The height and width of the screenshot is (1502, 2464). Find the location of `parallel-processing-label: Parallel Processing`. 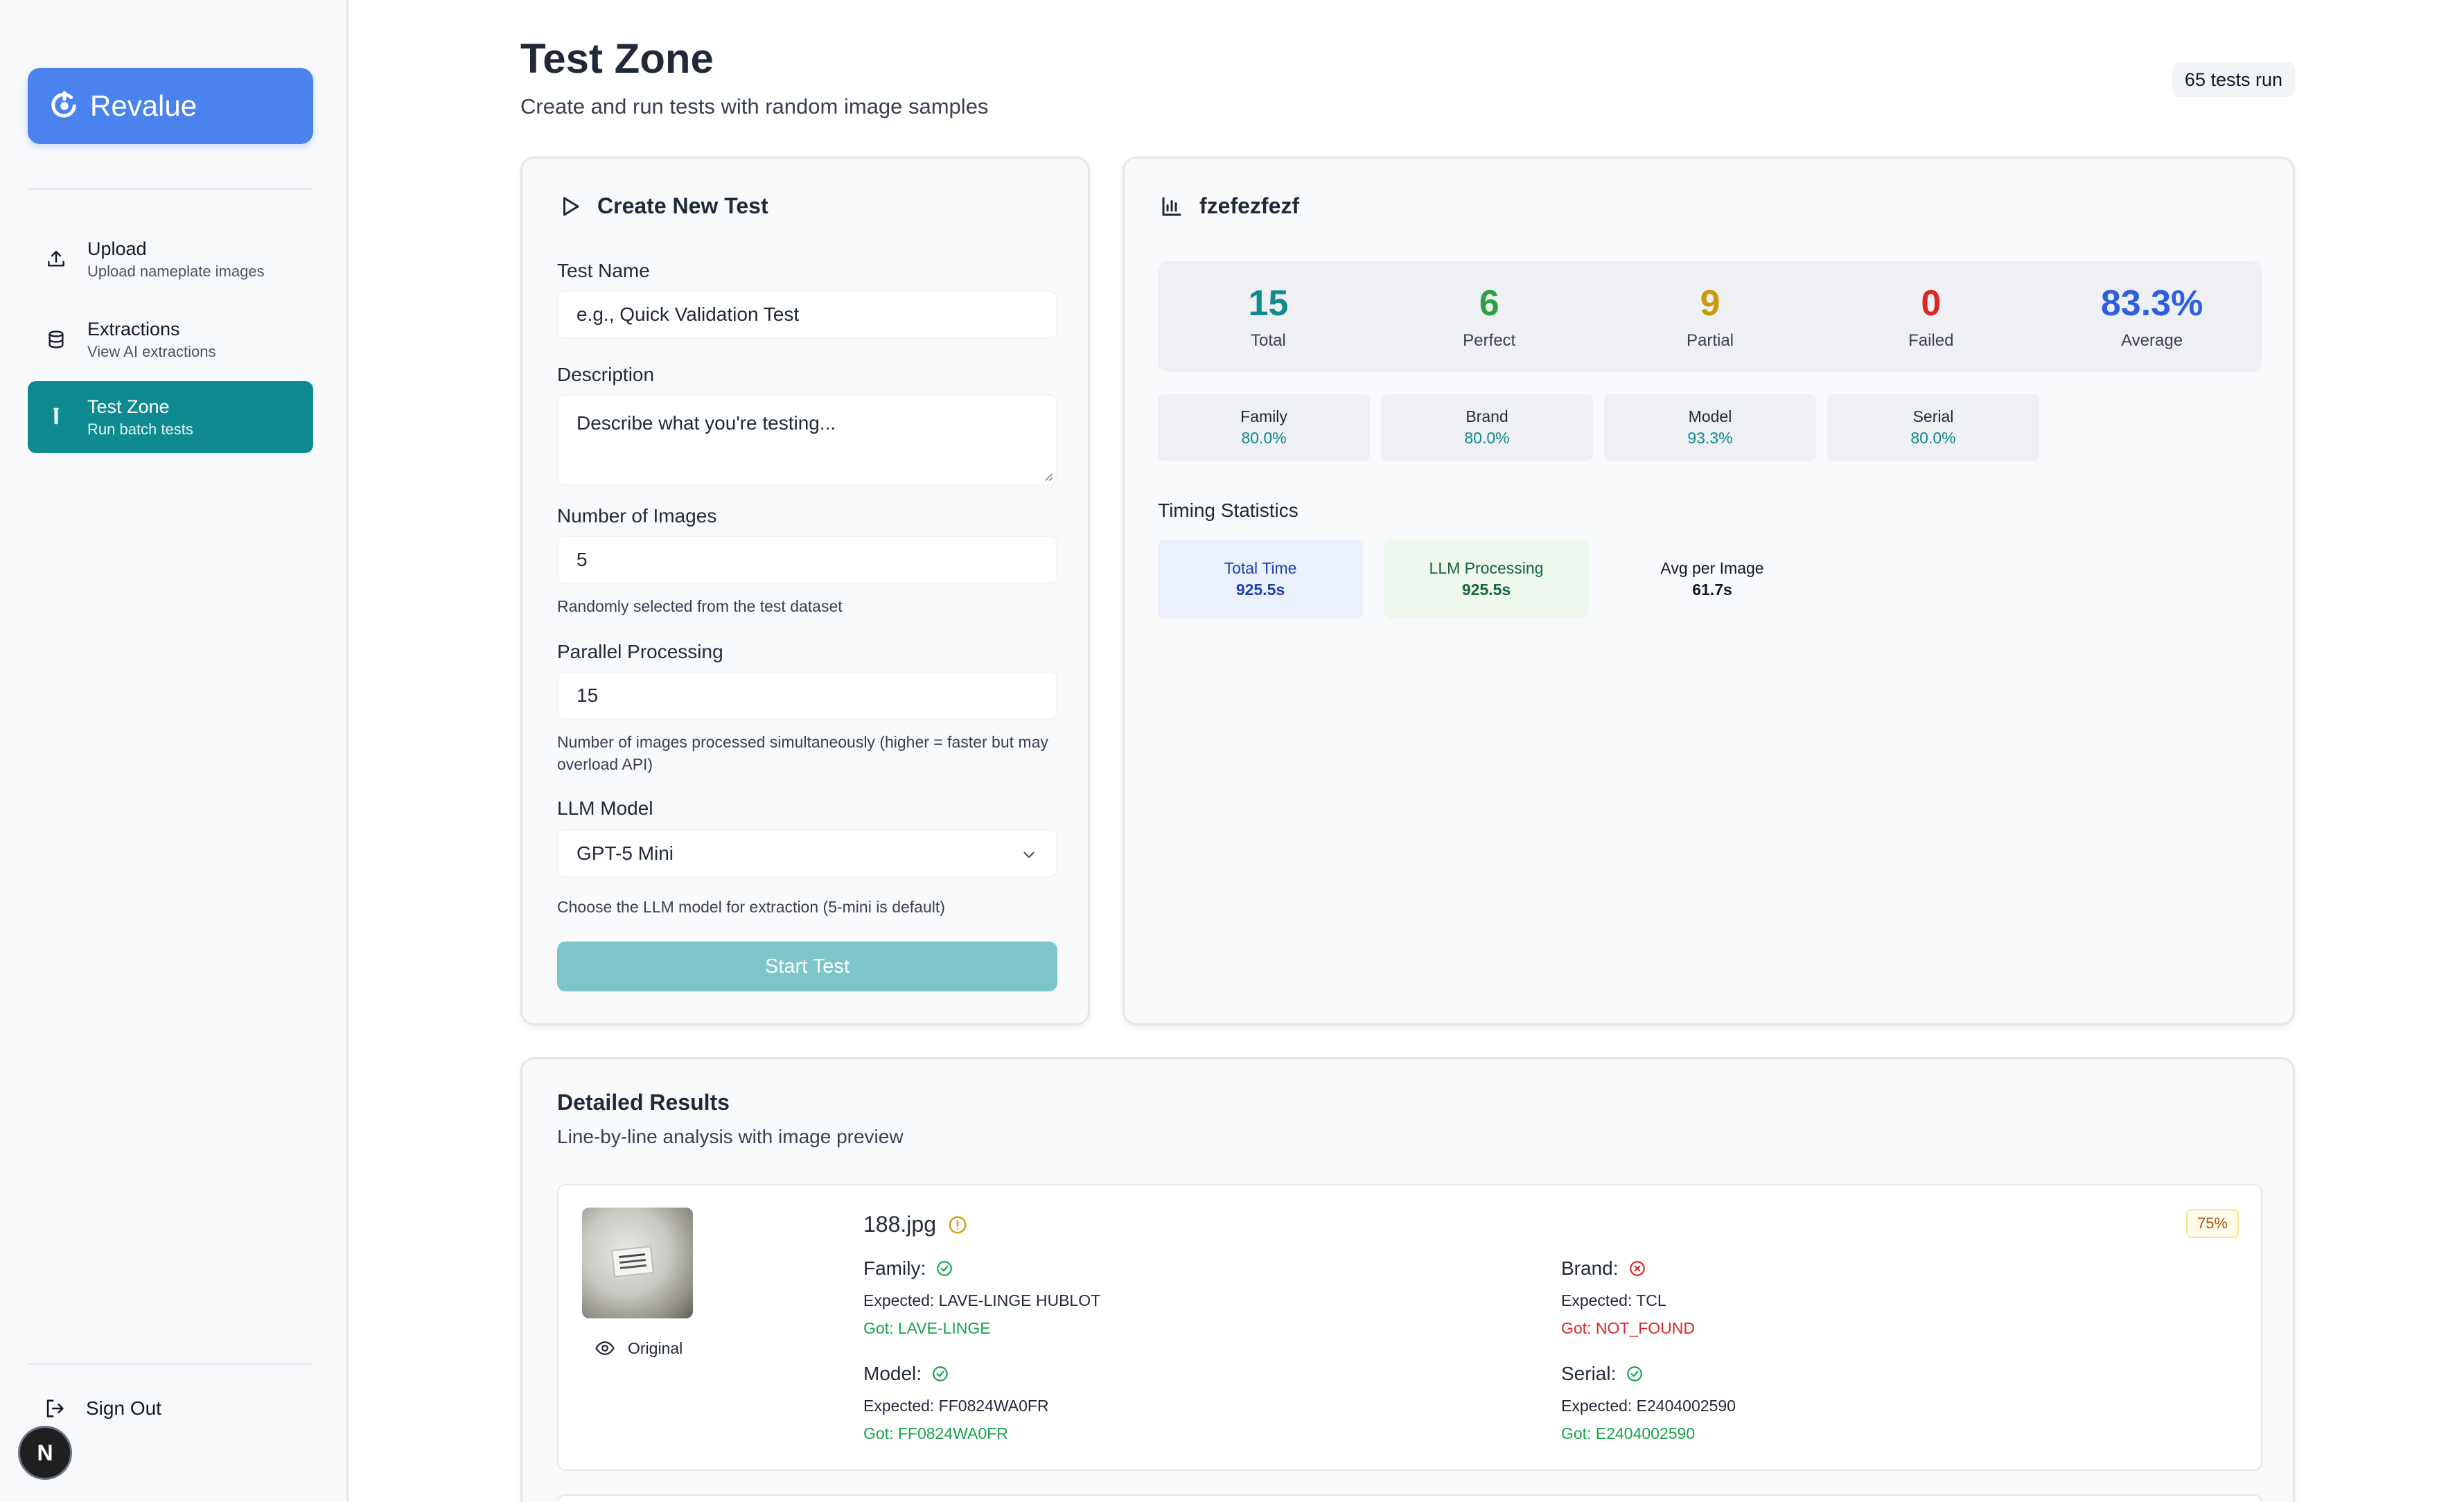

parallel-processing-label: Parallel Processing is located at coordinates (640, 651).